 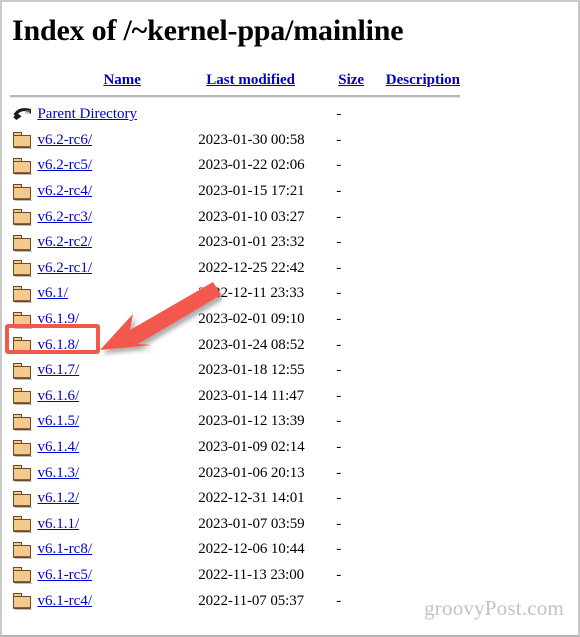 What do you see at coordinates (117, 269) in the screenshot?
I see `directory-name-cell: v6.2-rc1/` at bounding box center [117, 269].